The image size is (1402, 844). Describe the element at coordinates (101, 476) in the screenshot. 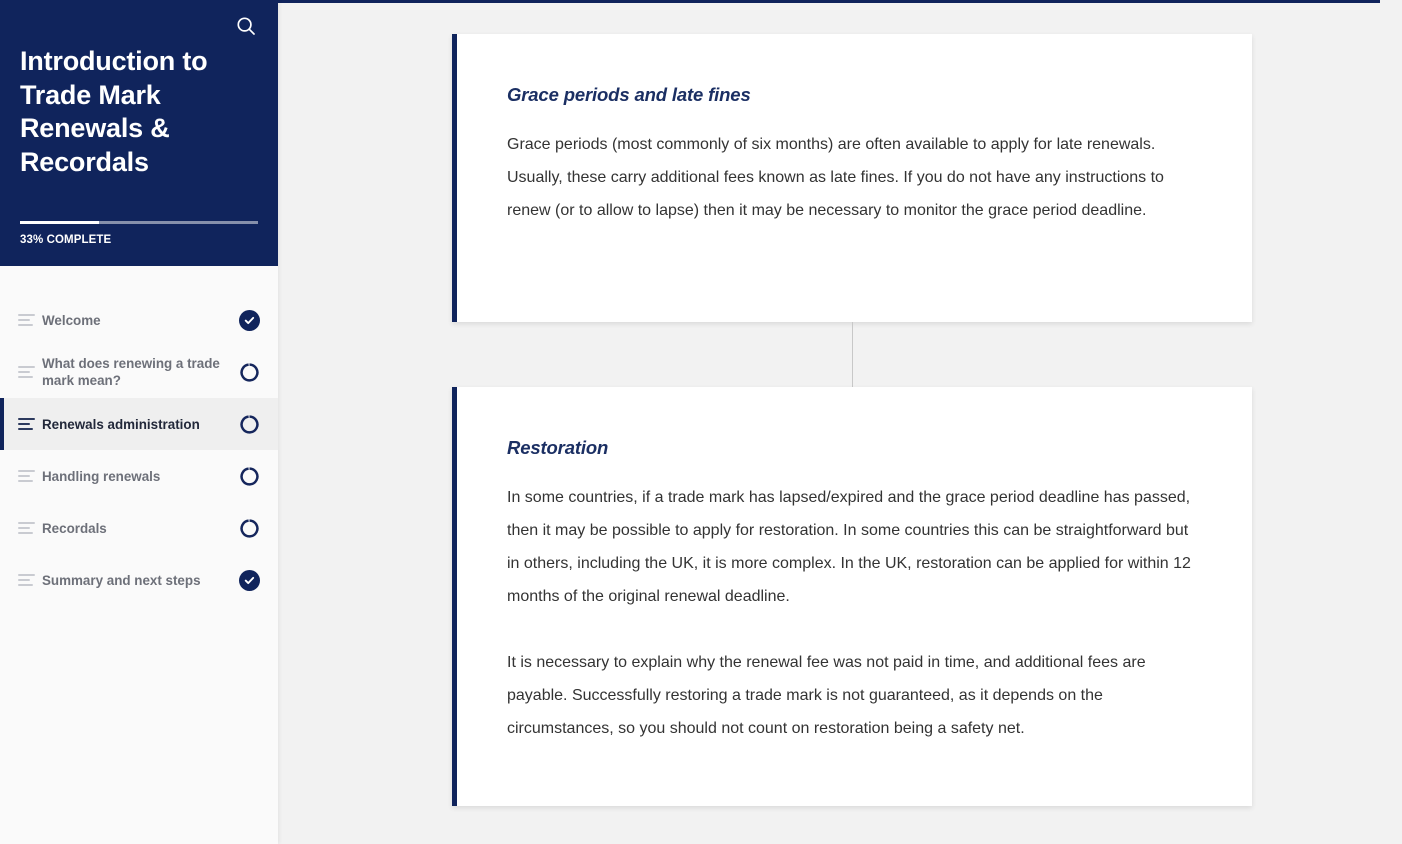

I see `sidebar-item-label: Handling renewals` at that location.